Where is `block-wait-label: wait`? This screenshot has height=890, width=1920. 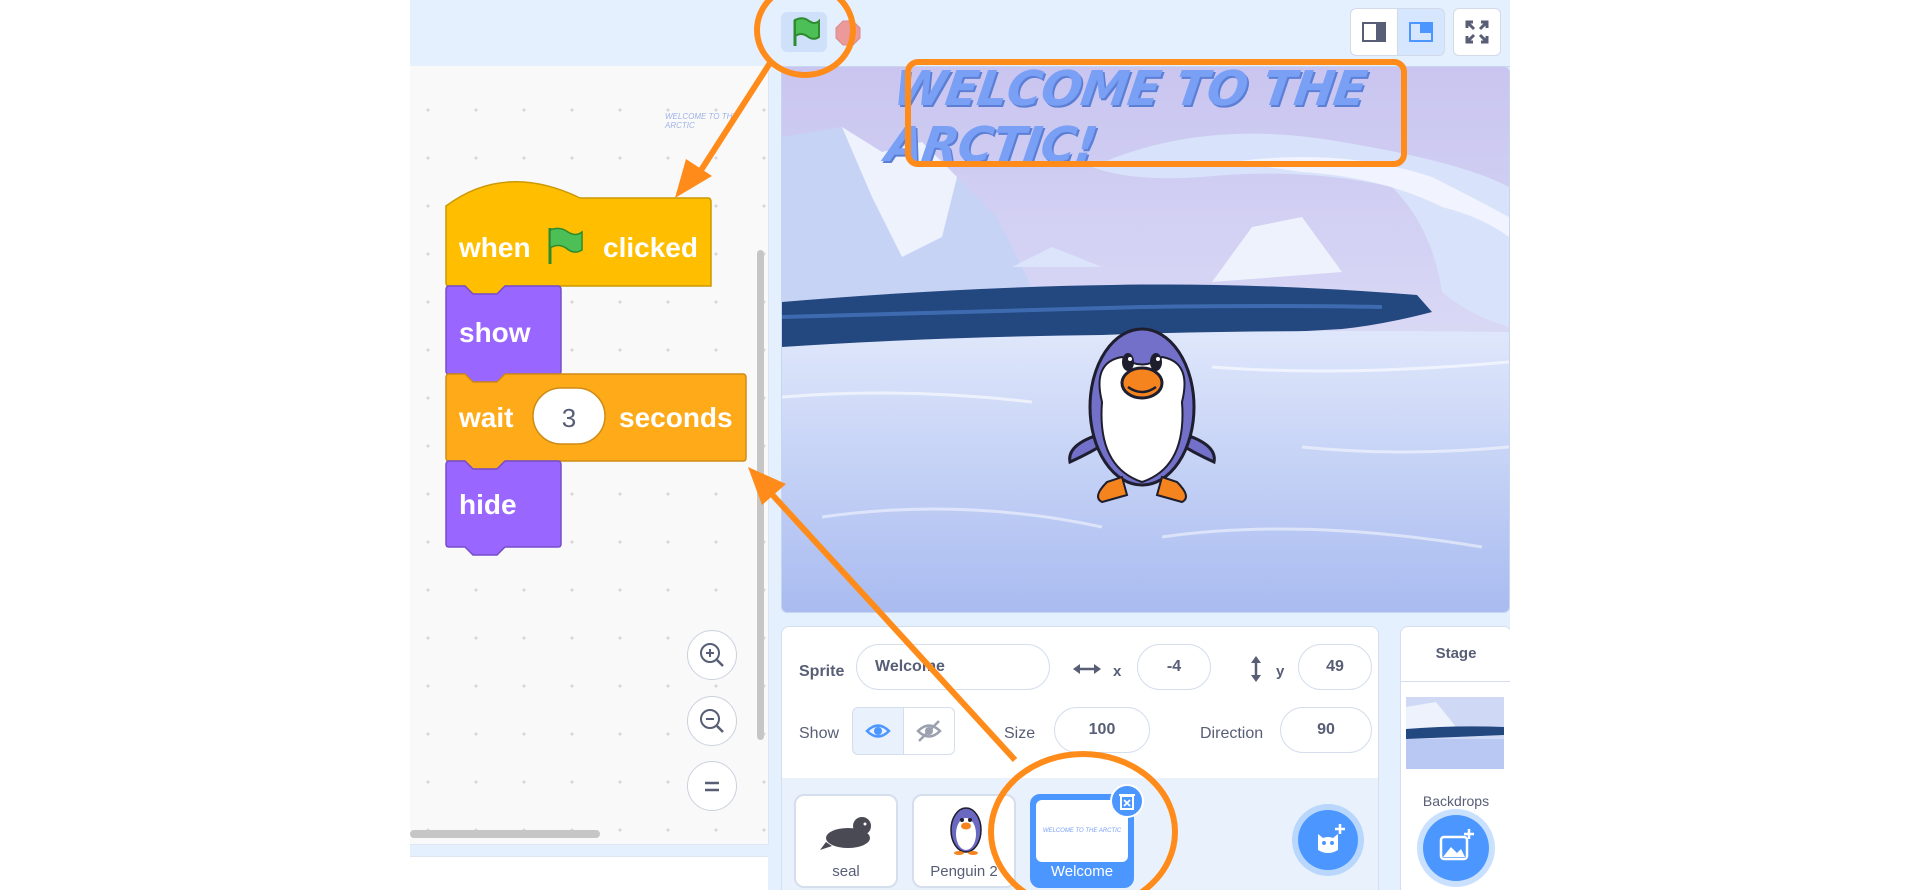
block-wait-label: wait is located at coordinates (485, 417).